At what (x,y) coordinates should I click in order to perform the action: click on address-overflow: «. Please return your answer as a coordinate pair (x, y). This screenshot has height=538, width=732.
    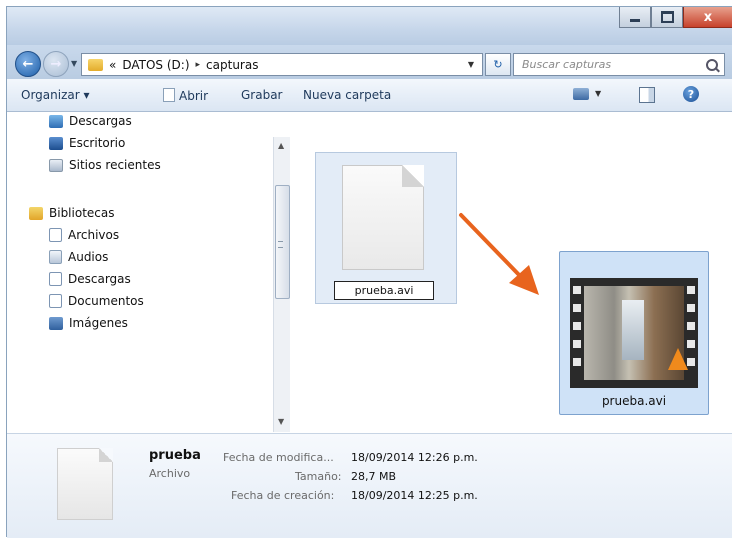
    Looking at the image, I should click on (112, 65).